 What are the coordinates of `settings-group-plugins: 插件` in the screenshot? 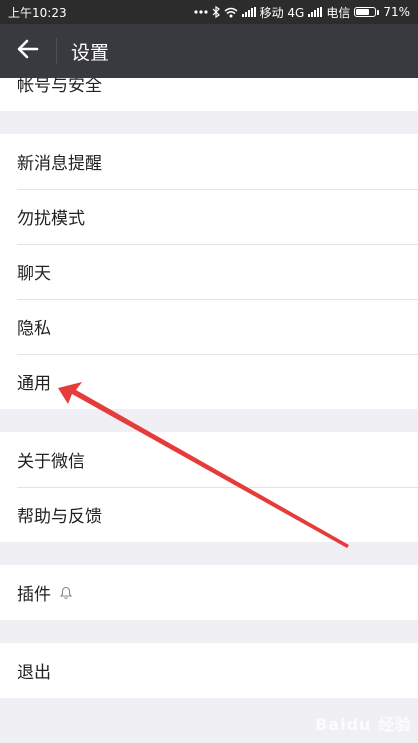 It's located at (209, 592).